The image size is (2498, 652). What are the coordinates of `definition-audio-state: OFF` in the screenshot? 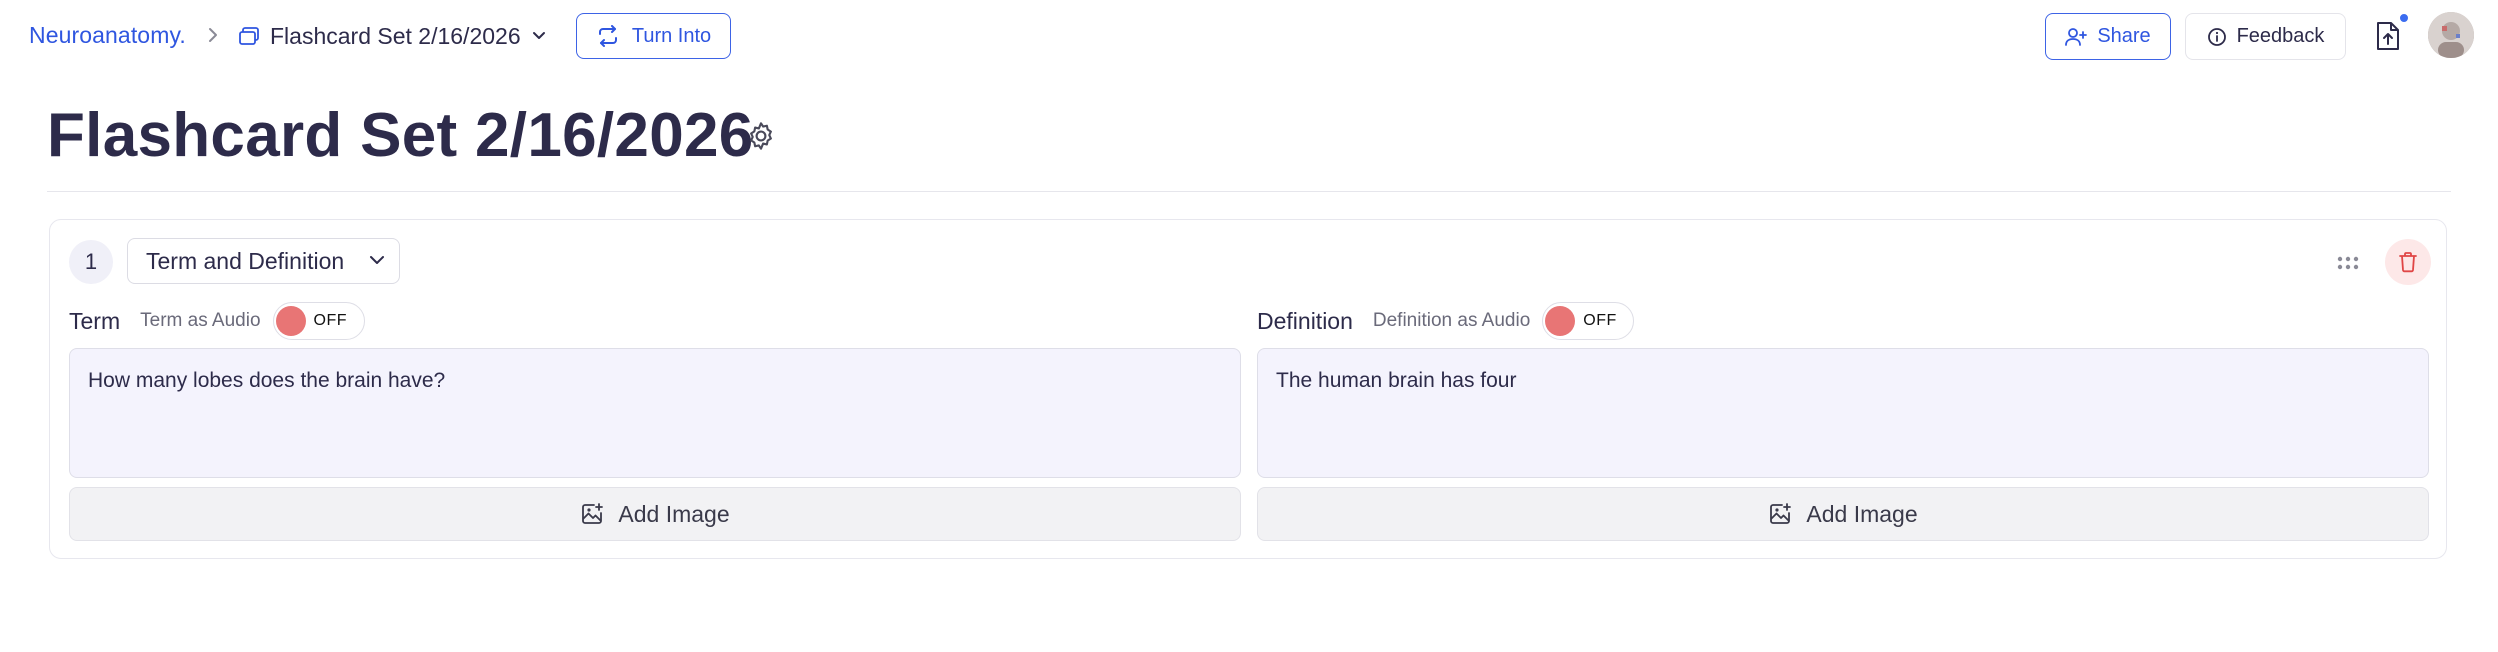 It's located at (1600, 320).